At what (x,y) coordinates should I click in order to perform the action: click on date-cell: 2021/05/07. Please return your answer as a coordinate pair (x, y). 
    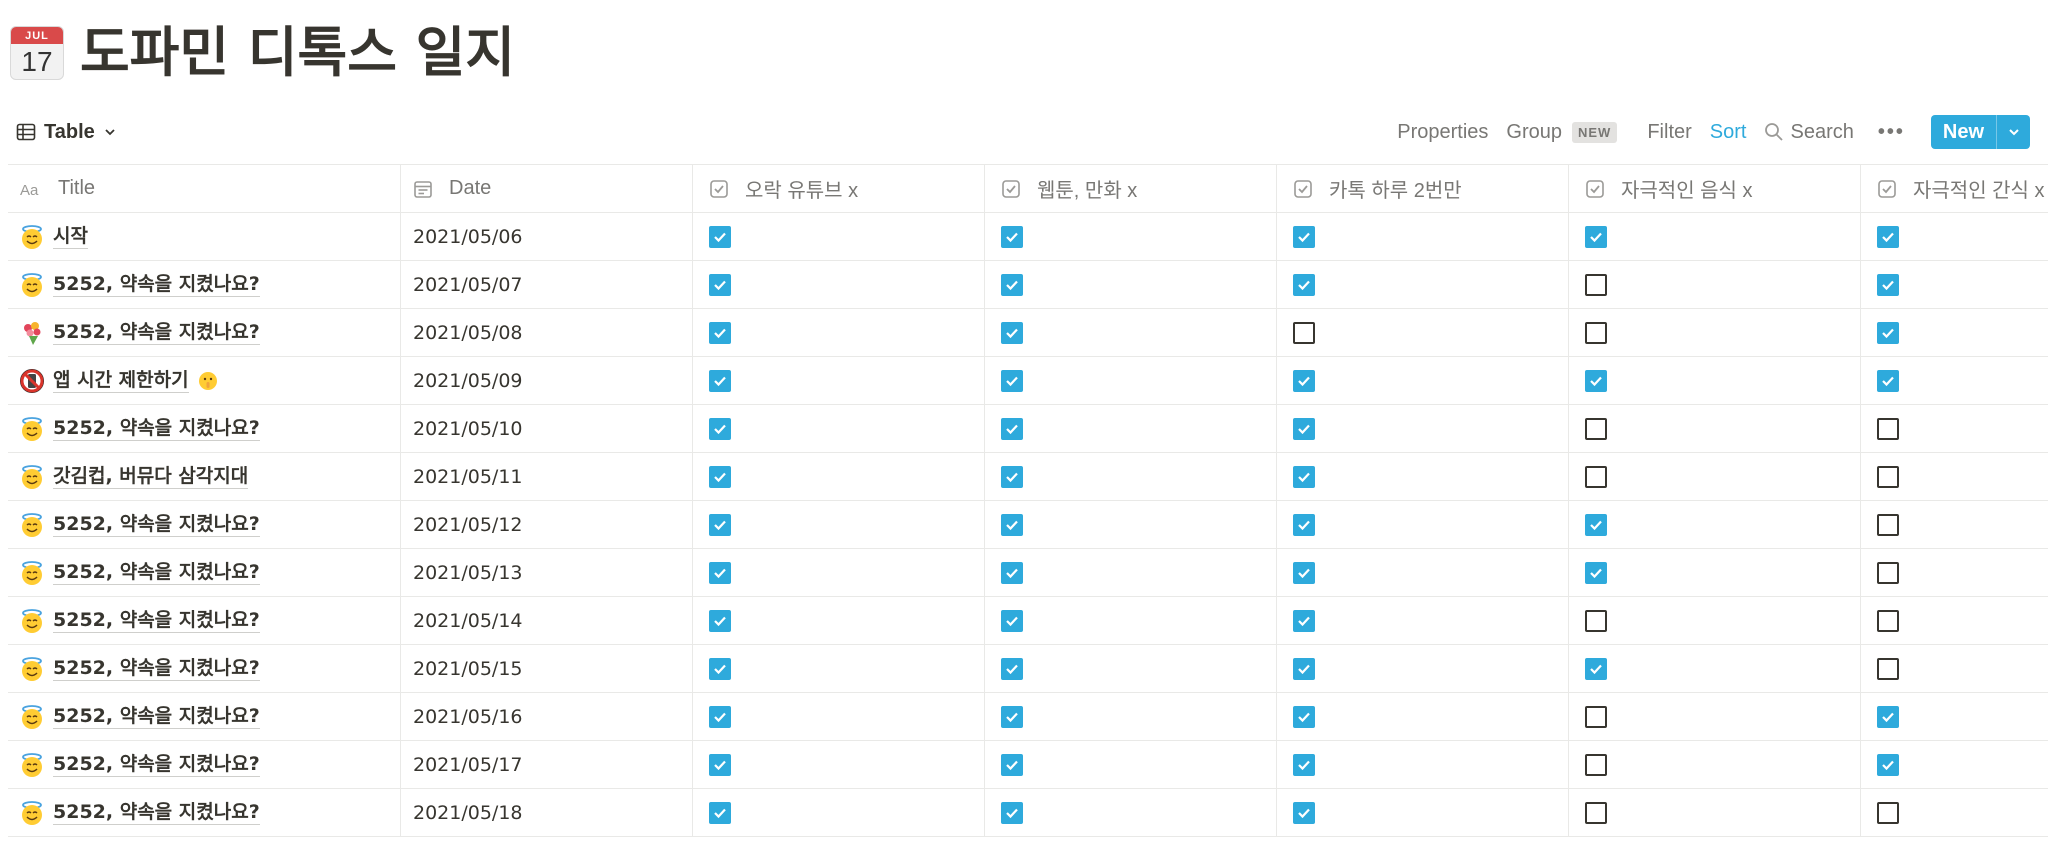
    Looking at the image, I should click on (547, 284).